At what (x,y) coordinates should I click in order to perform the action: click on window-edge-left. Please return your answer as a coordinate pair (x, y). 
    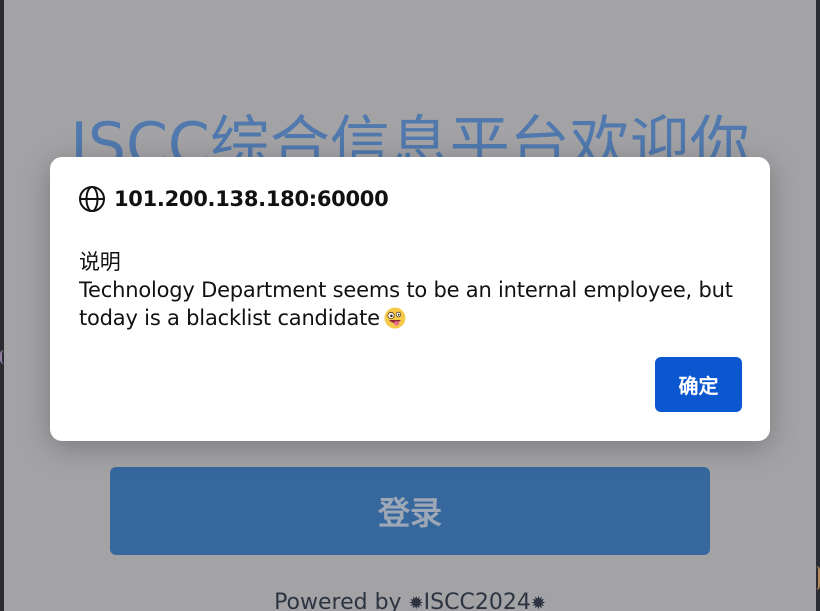
    Looking at the image, I should click on (2, 305).